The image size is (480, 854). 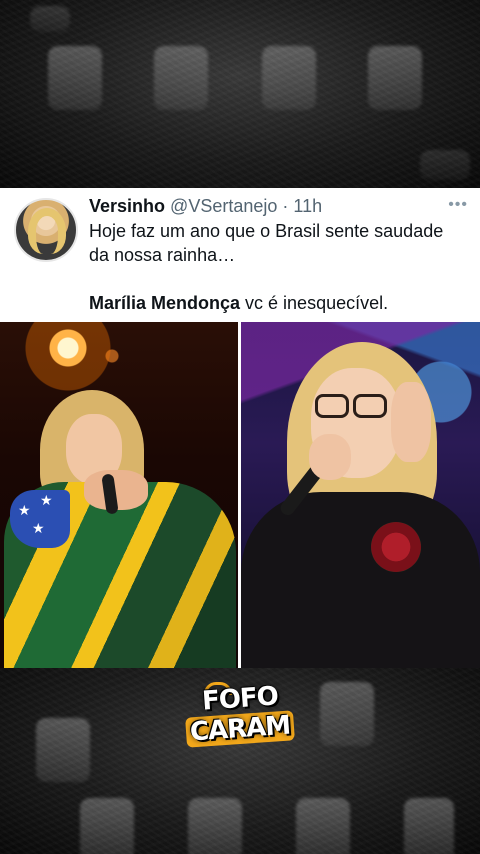 What do you see at coordinates (240, 729) in the screenshot?
I see `logo-line-2: CARAM` at bounding box center [240, 729].